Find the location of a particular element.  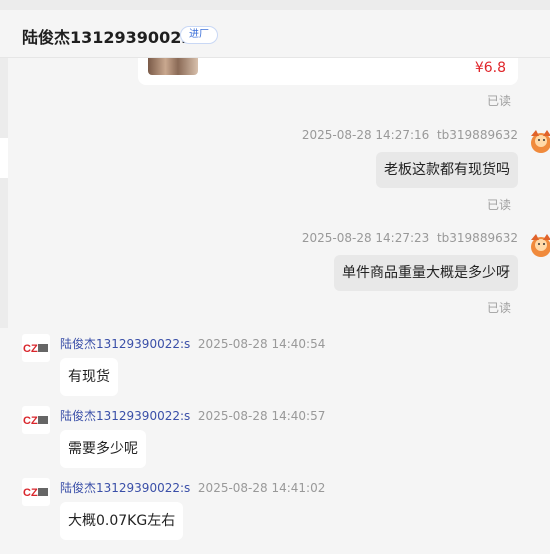

message-meta: 2025-08-28 14:27:23 tb319889632 is located at coordinates (410, 238).